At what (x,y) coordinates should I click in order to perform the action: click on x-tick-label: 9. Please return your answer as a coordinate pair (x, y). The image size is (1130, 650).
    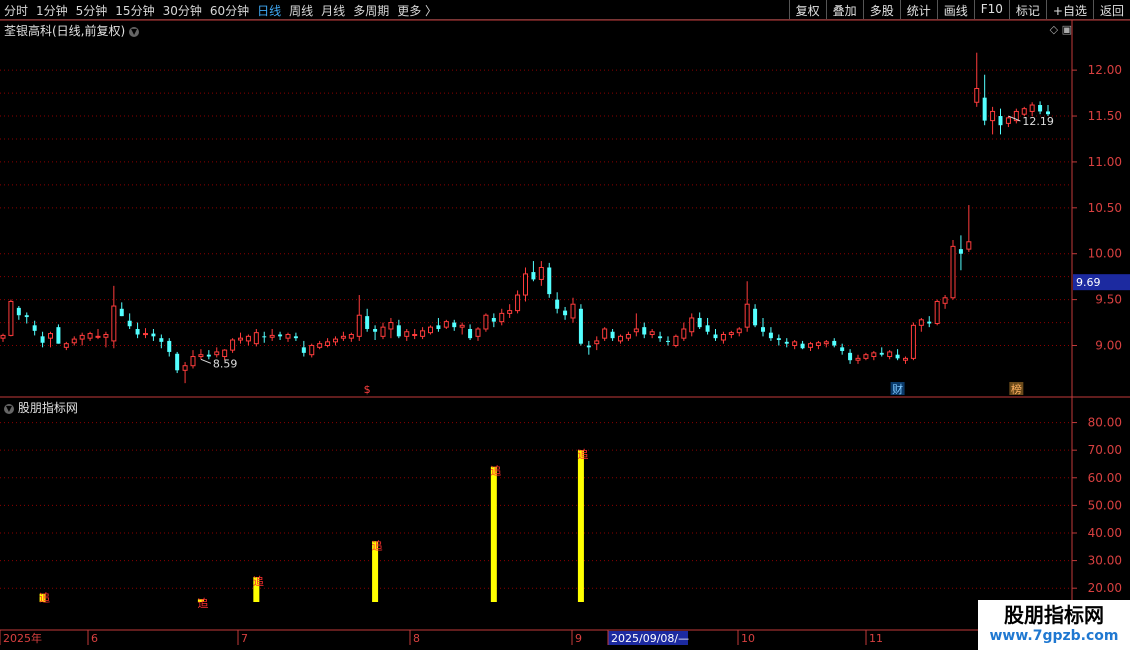
    Looking at the image, I should click on (578, 638).